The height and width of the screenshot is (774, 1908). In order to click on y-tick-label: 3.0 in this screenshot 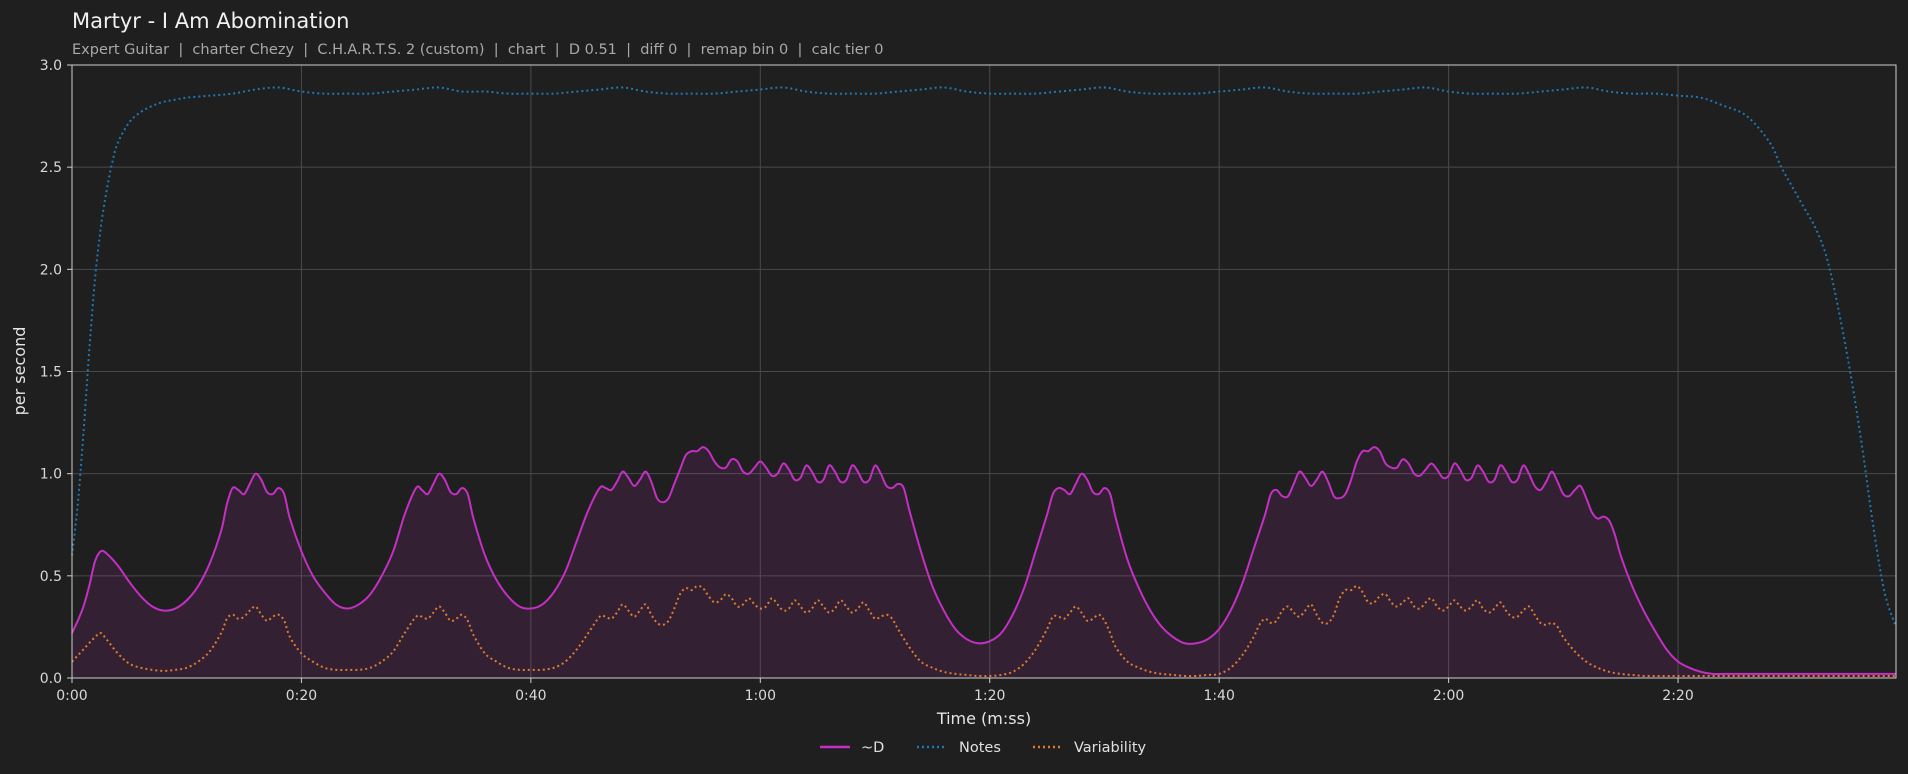, I will do `click(51, 66)`.